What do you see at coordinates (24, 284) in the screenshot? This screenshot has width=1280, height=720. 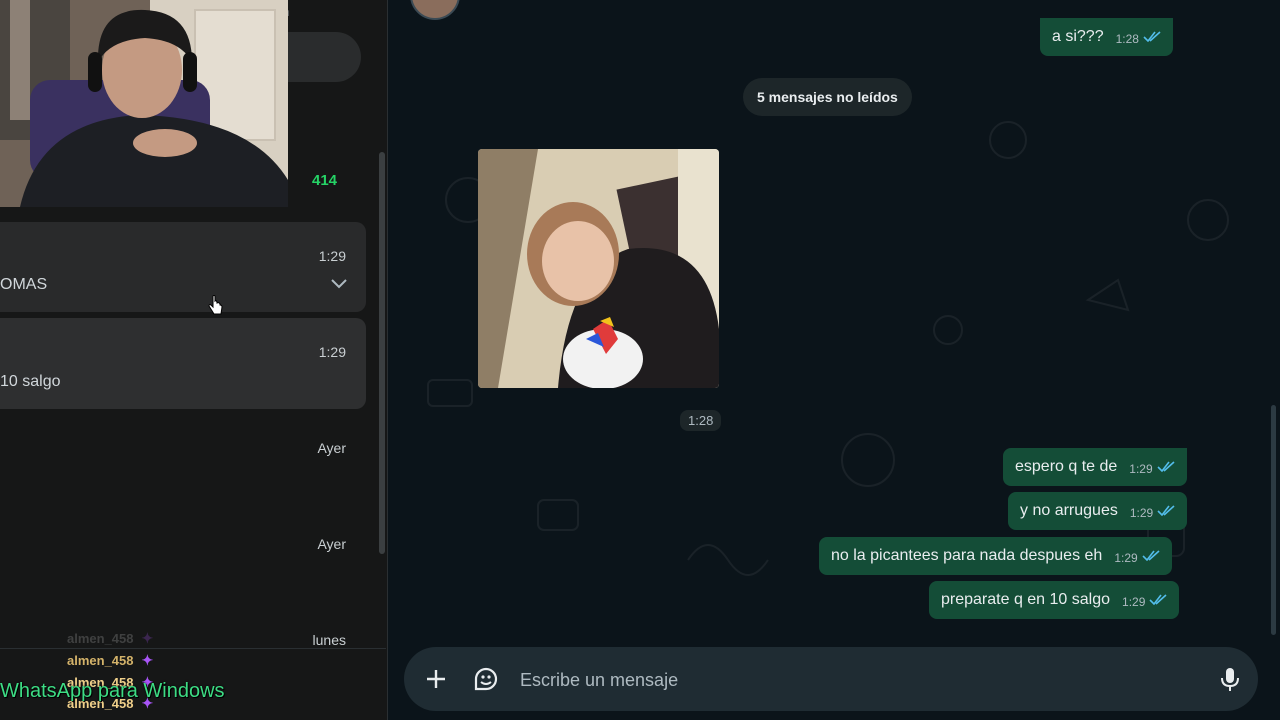 I see `chat-preview: OMAS` at bounding box center [24, 284].